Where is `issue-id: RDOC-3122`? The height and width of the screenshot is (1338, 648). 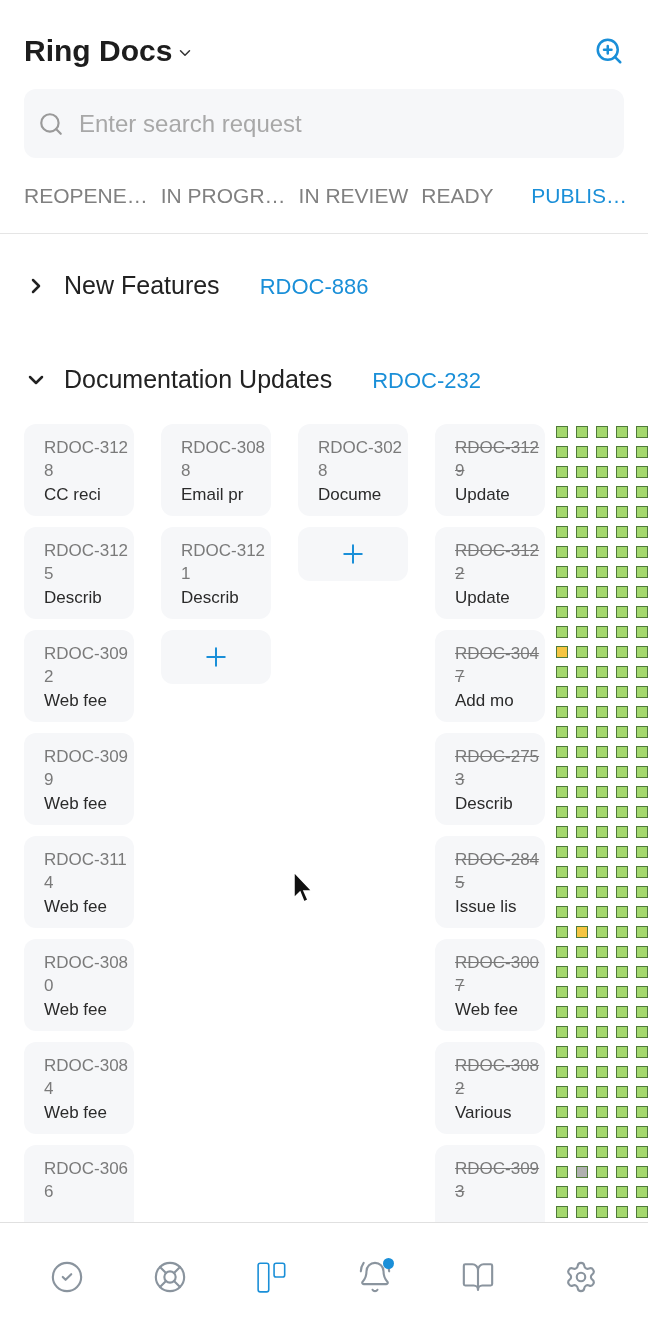 issue-id: RDOC-3122 is located at coordinates (498, 562).